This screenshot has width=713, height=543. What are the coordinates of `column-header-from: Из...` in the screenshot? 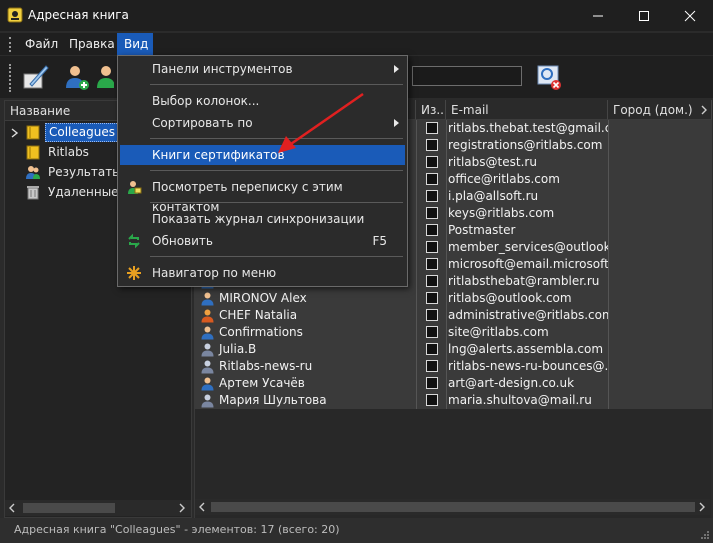 It's located at (431, 110).